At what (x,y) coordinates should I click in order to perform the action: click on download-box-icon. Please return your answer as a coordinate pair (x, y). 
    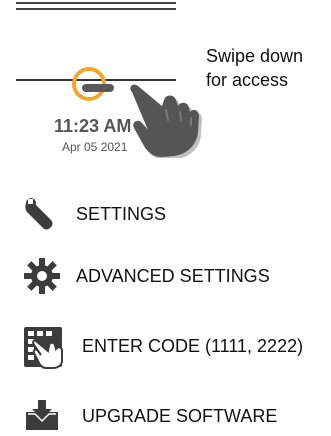
    Looking at the image, I should click on (42, 416).